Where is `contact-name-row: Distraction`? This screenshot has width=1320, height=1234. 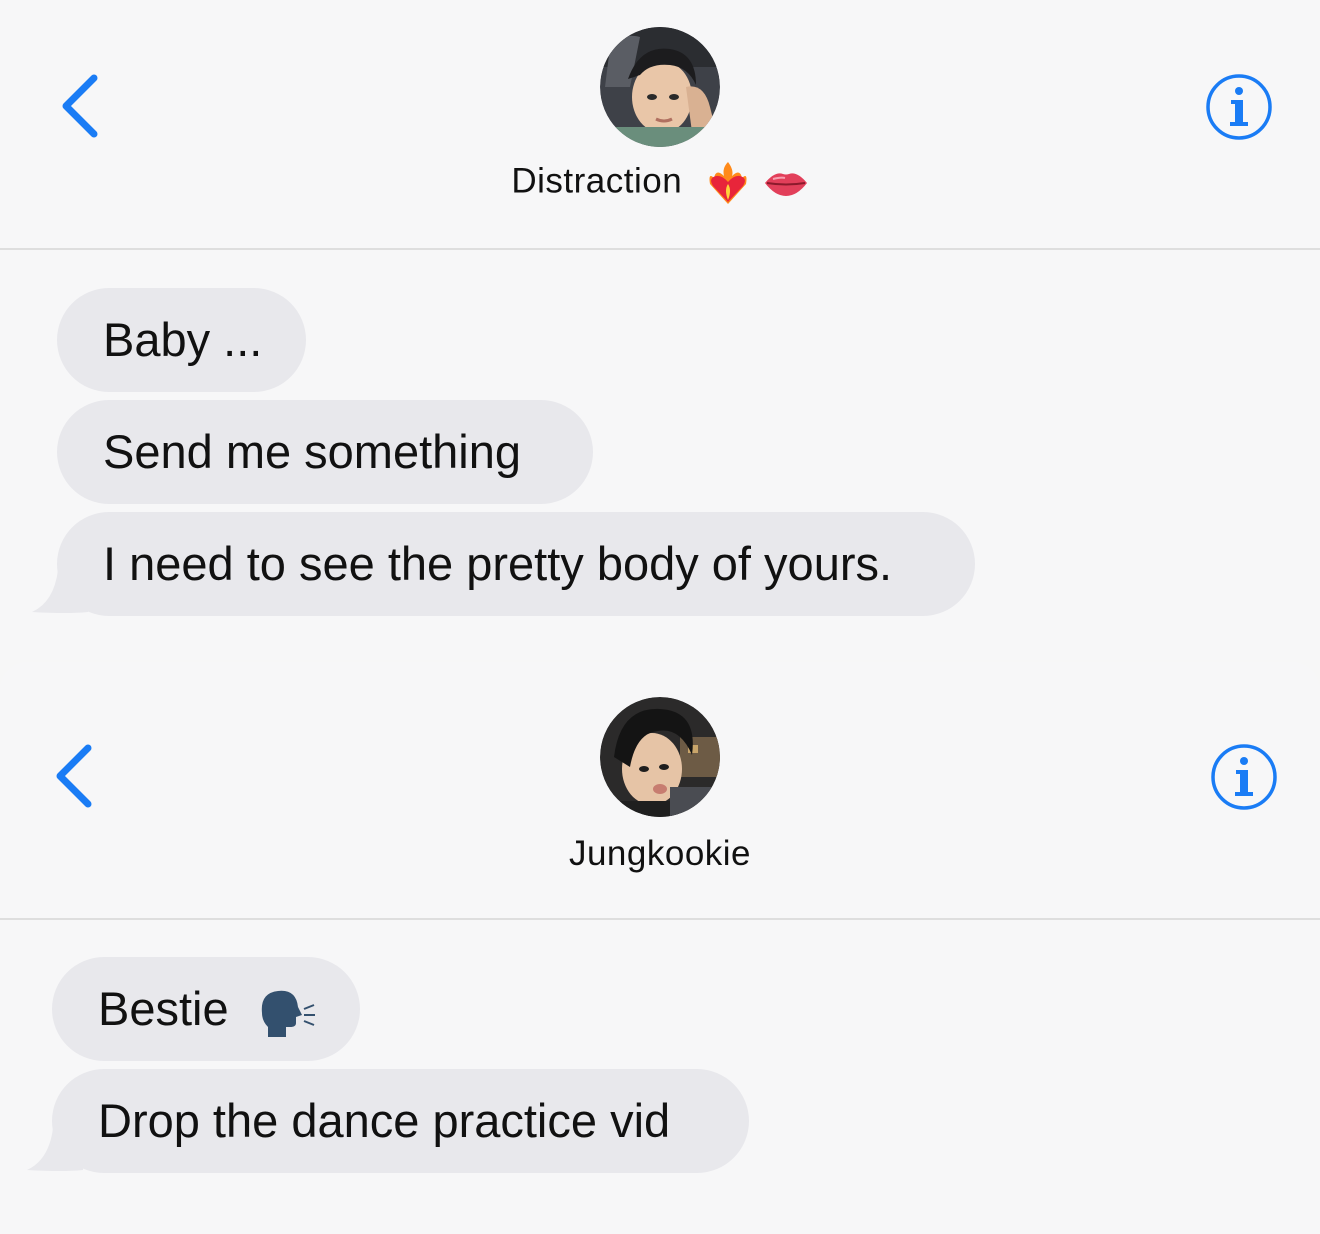 contact-name-row: Distraction is located at coordinates (660, 183).